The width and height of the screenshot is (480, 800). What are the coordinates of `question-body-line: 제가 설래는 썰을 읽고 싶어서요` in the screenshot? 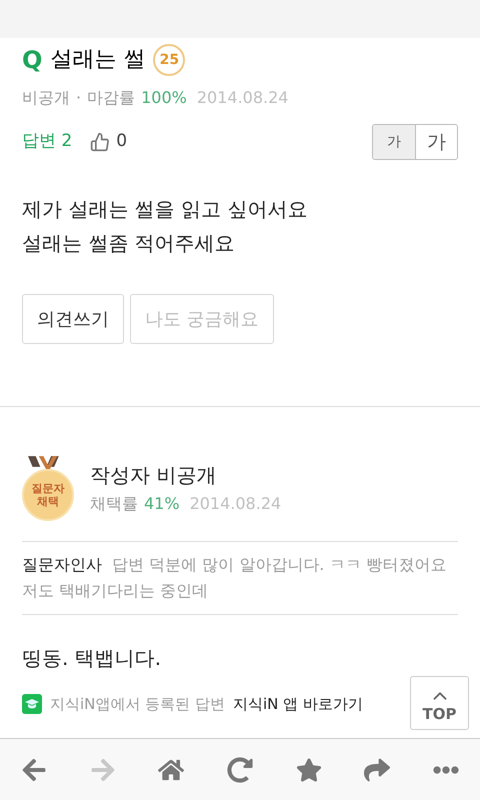 It's located at (165, 209).